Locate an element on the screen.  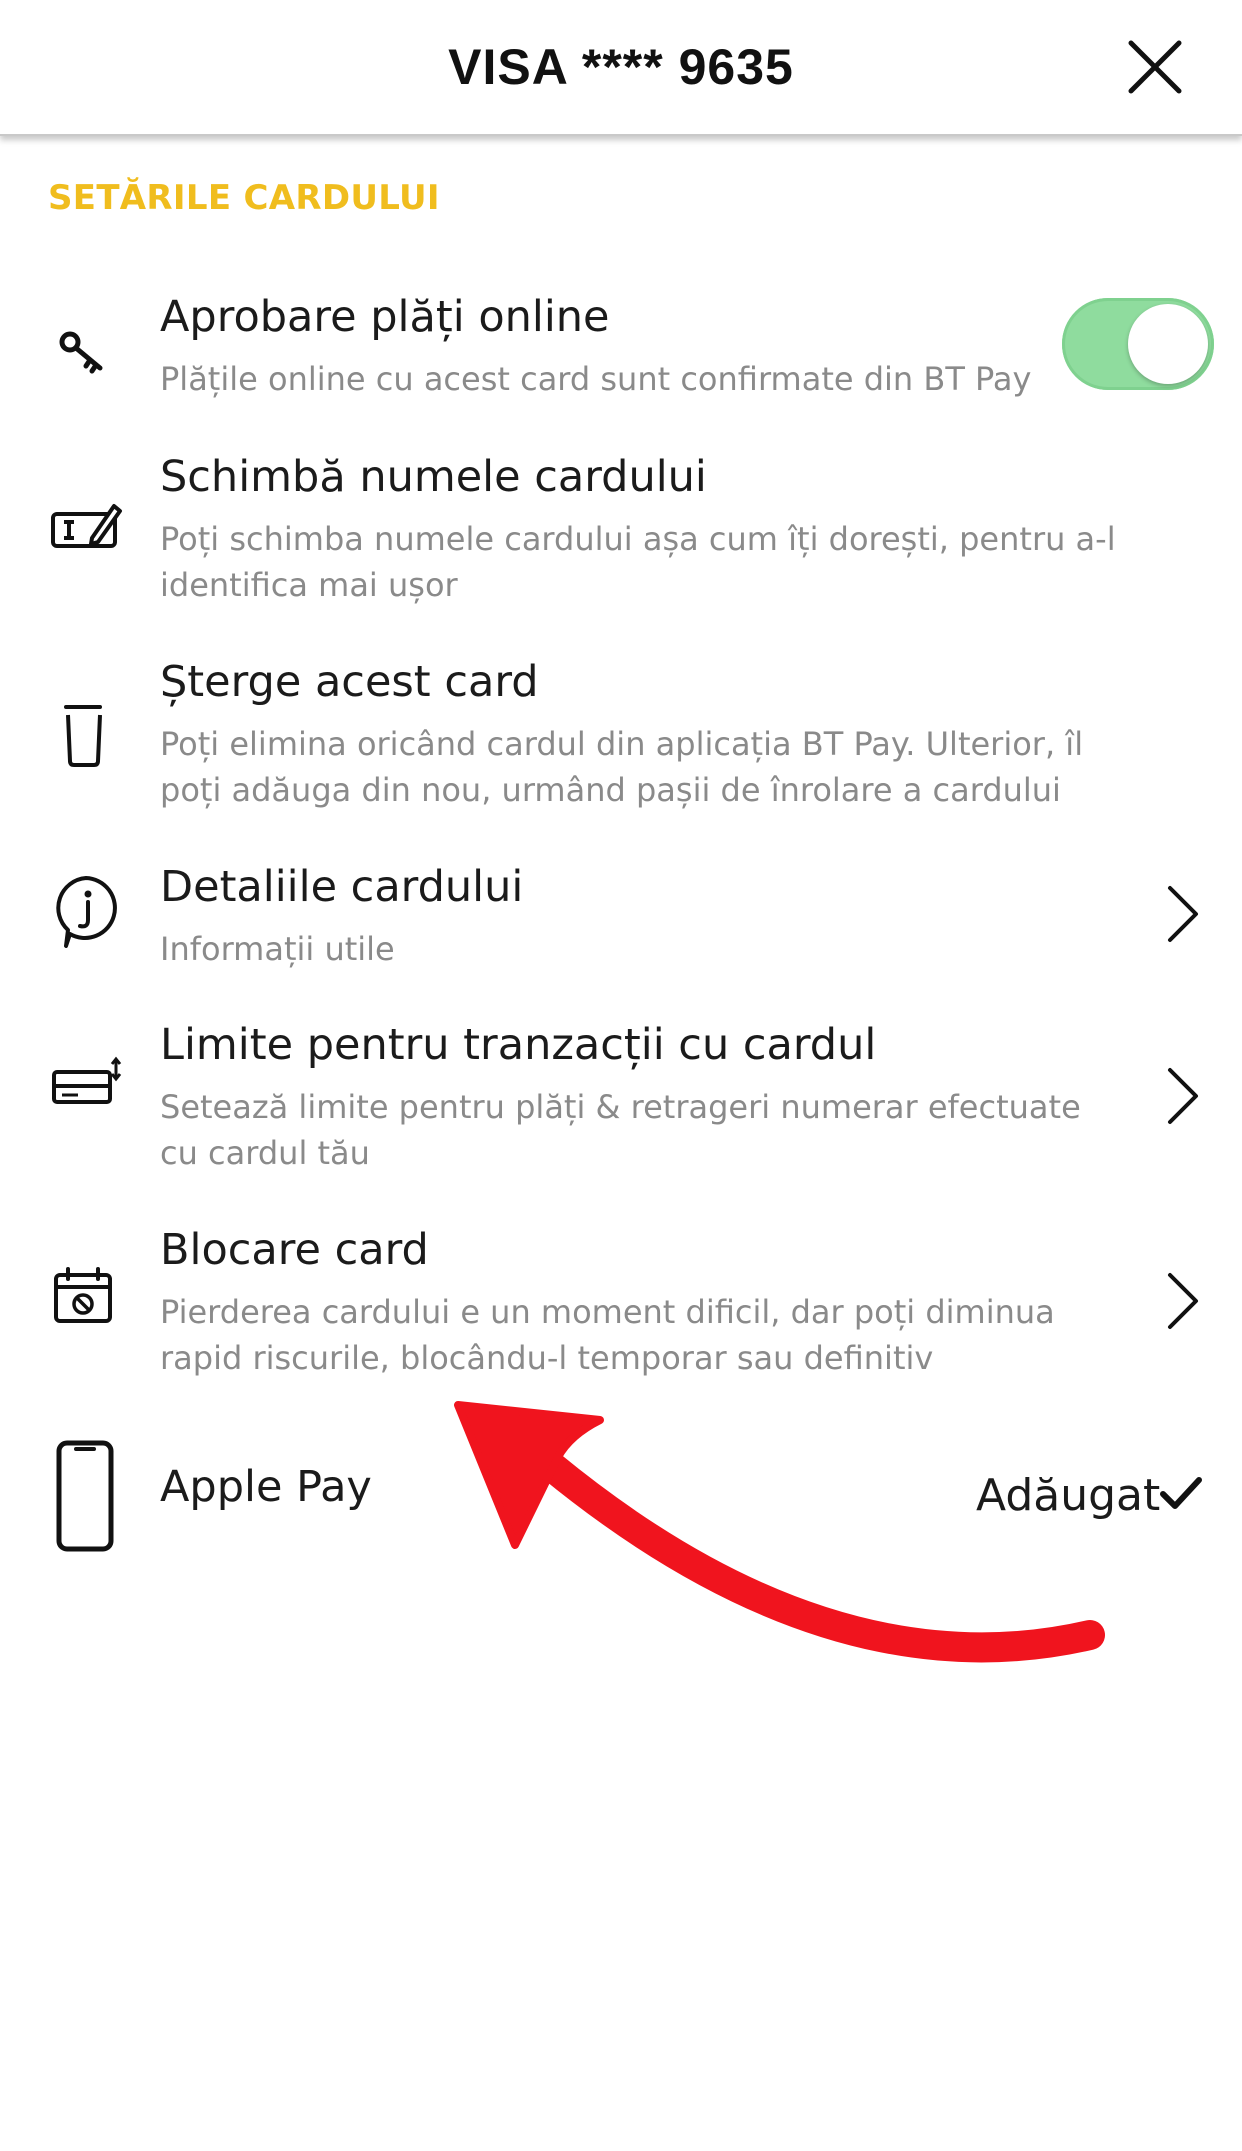
row-title: Detaliile cardului is located at coordinates (342, 887).